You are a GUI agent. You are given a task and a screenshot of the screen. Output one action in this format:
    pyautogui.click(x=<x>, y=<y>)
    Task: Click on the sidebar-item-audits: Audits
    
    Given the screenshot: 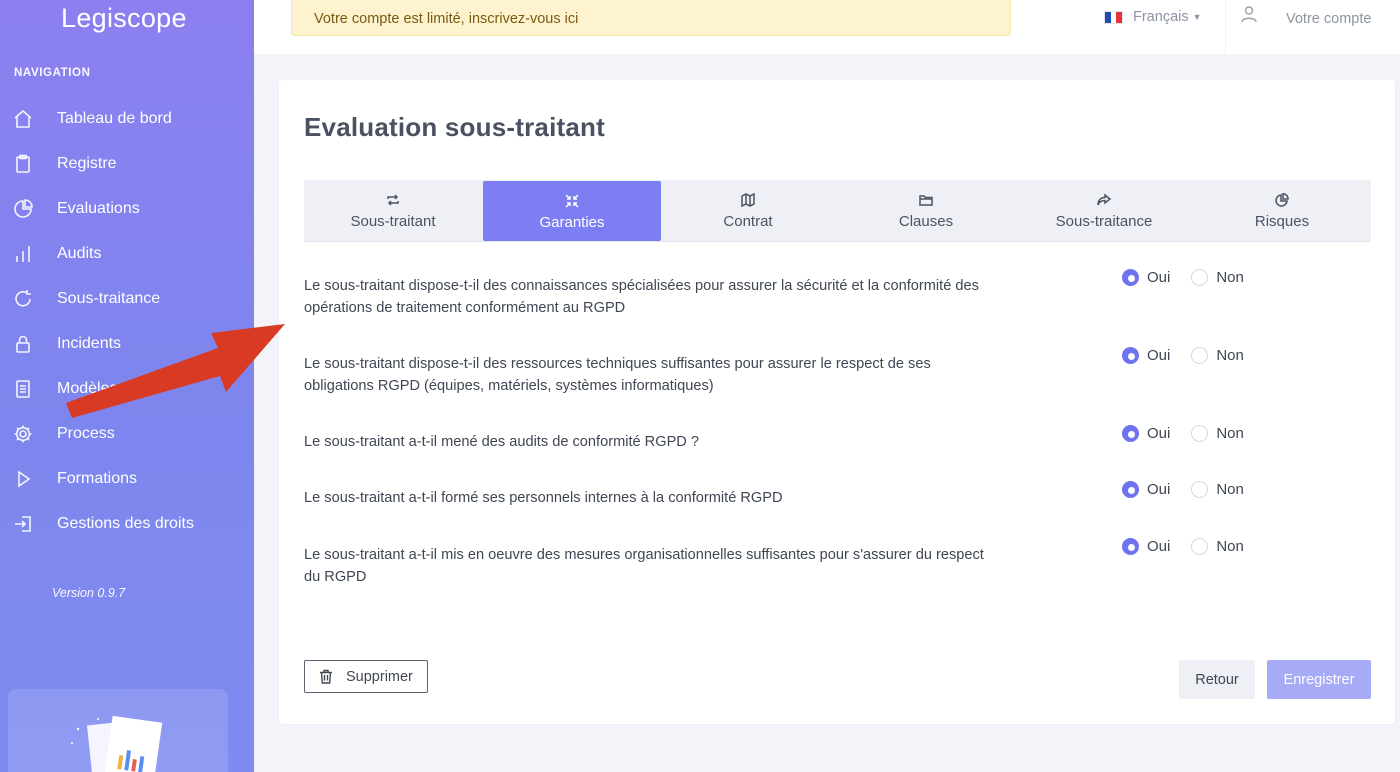 What is the action you would take?
    pyautogui.click(x=127, y=254)
    